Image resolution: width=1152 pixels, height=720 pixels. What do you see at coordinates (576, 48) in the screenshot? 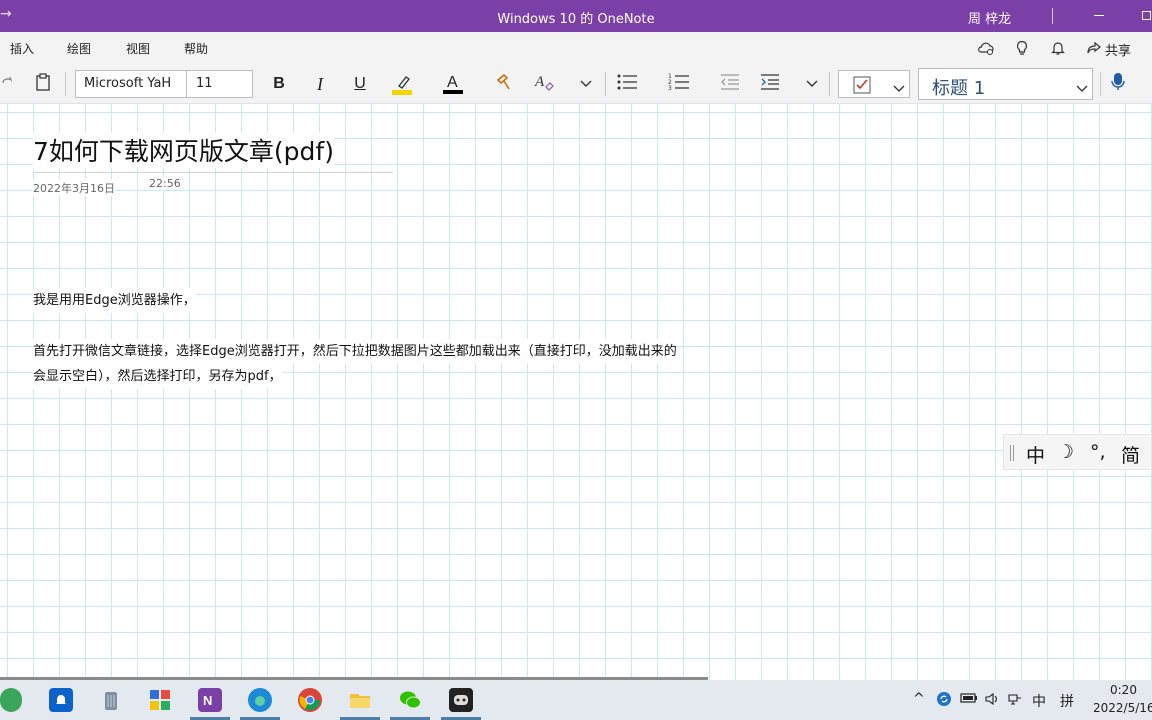
I see `menu-bar: 插入 绘图 视图 帮助 共享` at bounding box center [576, 48].